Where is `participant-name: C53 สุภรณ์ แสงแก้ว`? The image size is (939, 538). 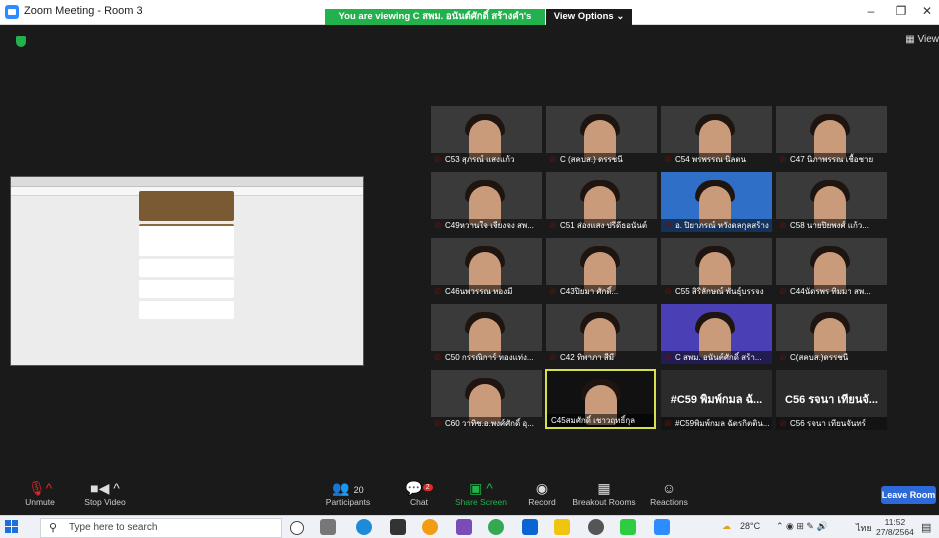 participant-name: C53 สุภรณ์ แสงแก้ว is located at coordinates (486, 159).